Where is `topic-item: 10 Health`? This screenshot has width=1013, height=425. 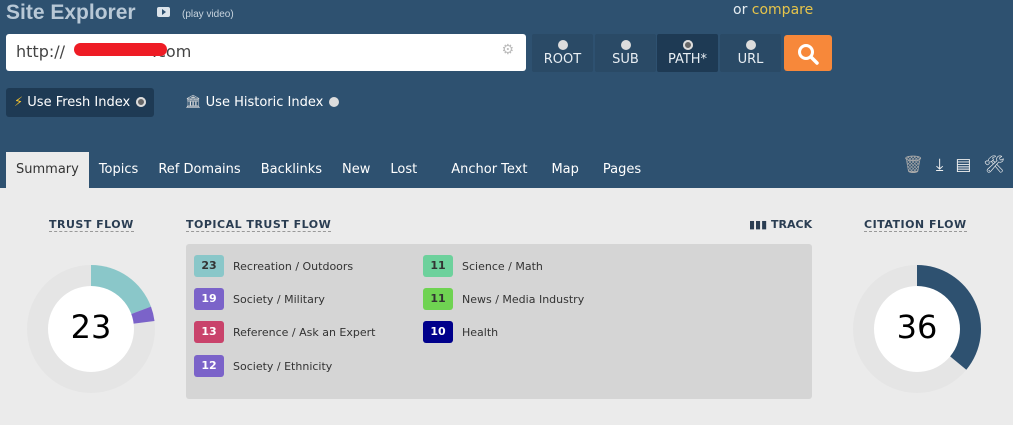
topic-item: 10 Health is located at coordinates (460, 332).